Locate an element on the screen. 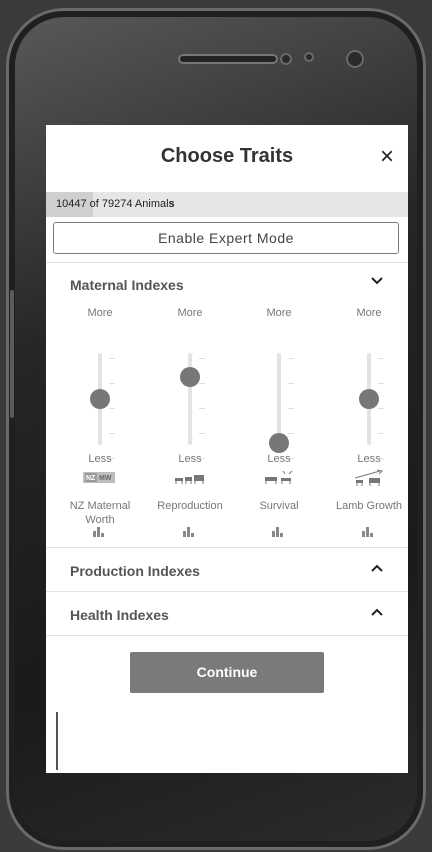 The width and height of the screenshot is (432, 852). trait-slider-column: More Less Lamb Growth is located at coordinates (369, 427).